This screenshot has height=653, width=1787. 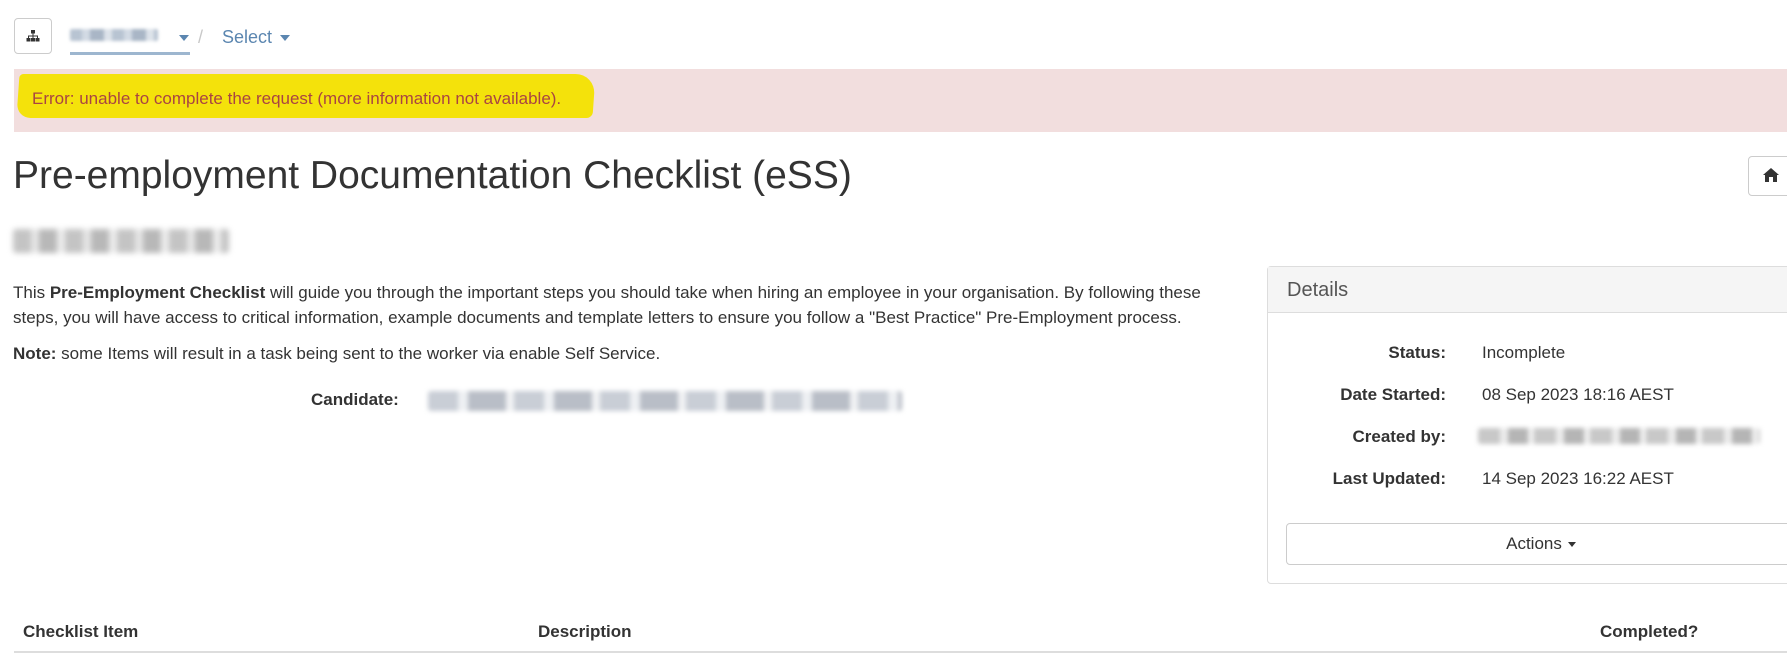 I want to click on actions-dropdown-button: Actions, so click(x=1536, y=544).